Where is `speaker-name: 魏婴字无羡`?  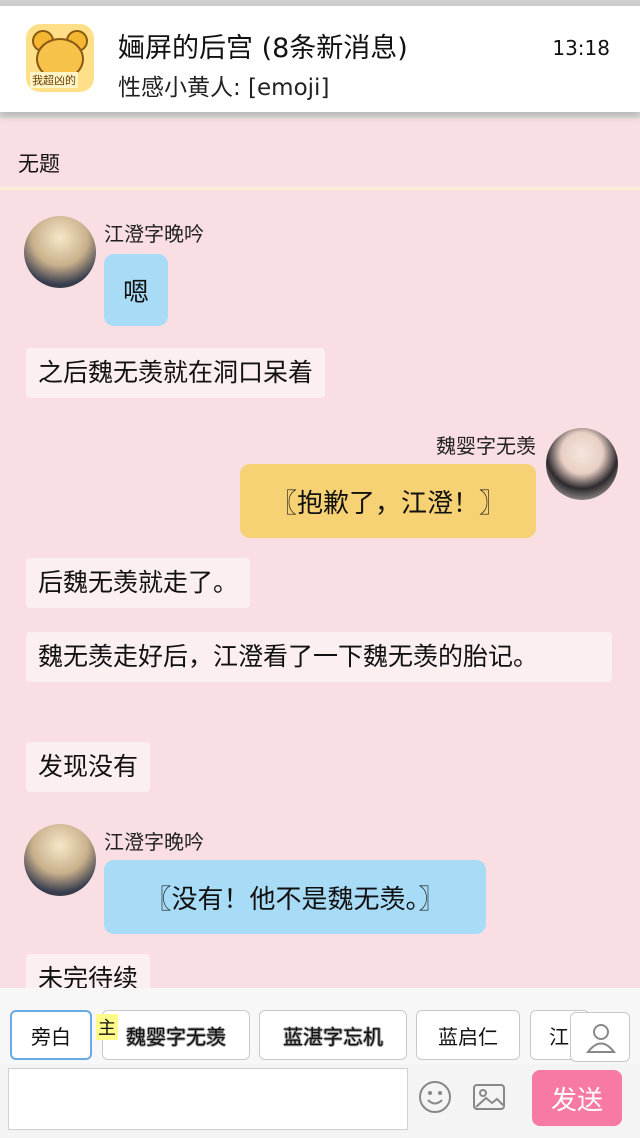 speaker-name: 魏婴字无羡 is located at coordinates (486, 446).